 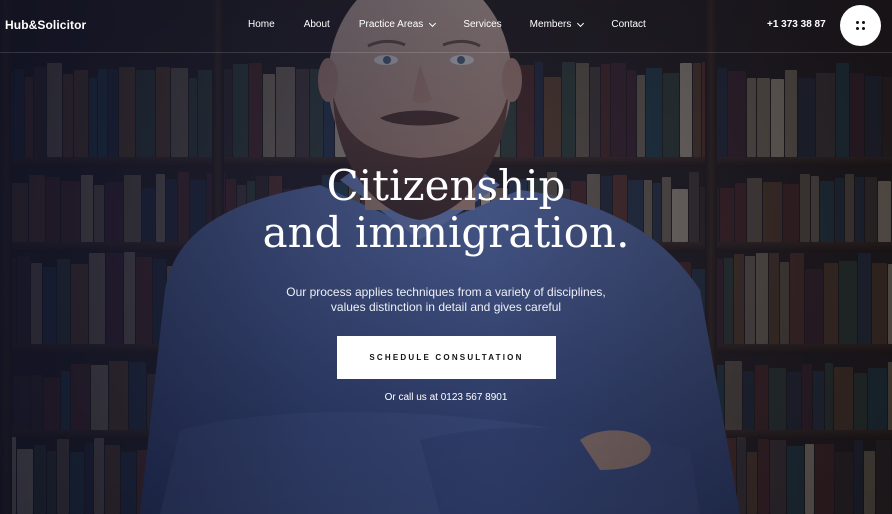 What do you see at coordinates (446, 357) in the screenshot?
I see `schedule-consultation-button: SCHEDULE CONSULTATION` at bounding box center [446, 357].